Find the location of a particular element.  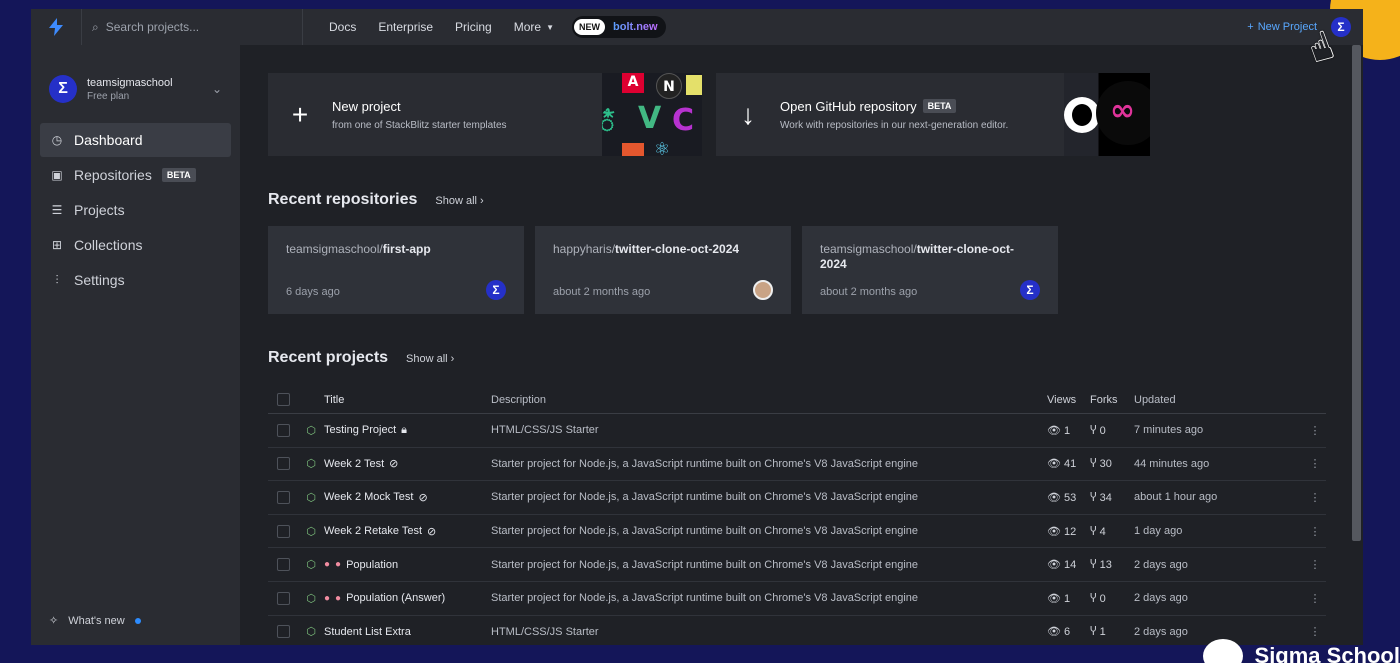

table-header: Title Description Views Forks Updated is located at coordinates (797, 400).